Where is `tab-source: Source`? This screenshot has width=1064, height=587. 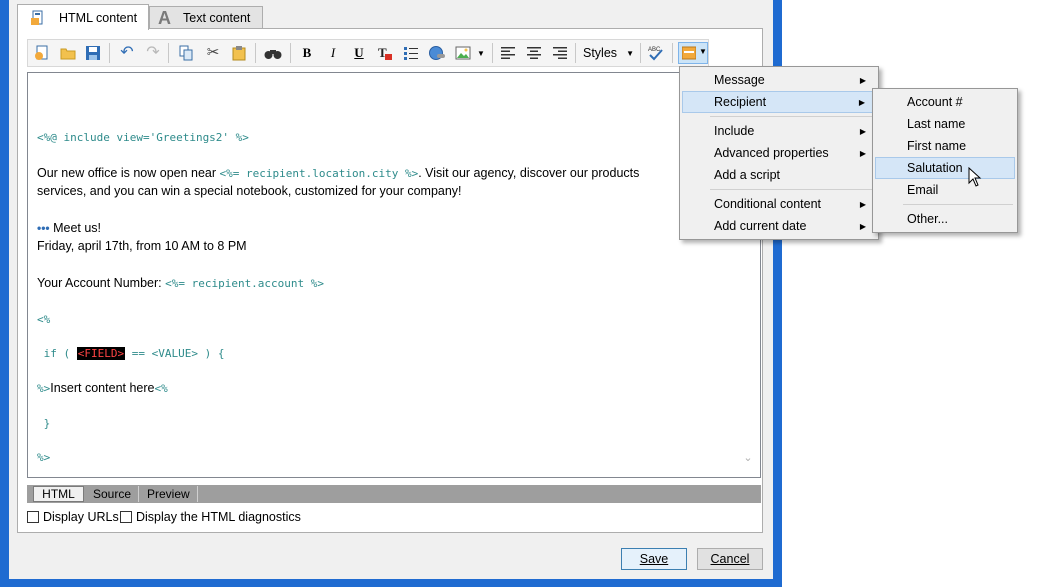 tab-source: Source is located at coordinates (113, 494).